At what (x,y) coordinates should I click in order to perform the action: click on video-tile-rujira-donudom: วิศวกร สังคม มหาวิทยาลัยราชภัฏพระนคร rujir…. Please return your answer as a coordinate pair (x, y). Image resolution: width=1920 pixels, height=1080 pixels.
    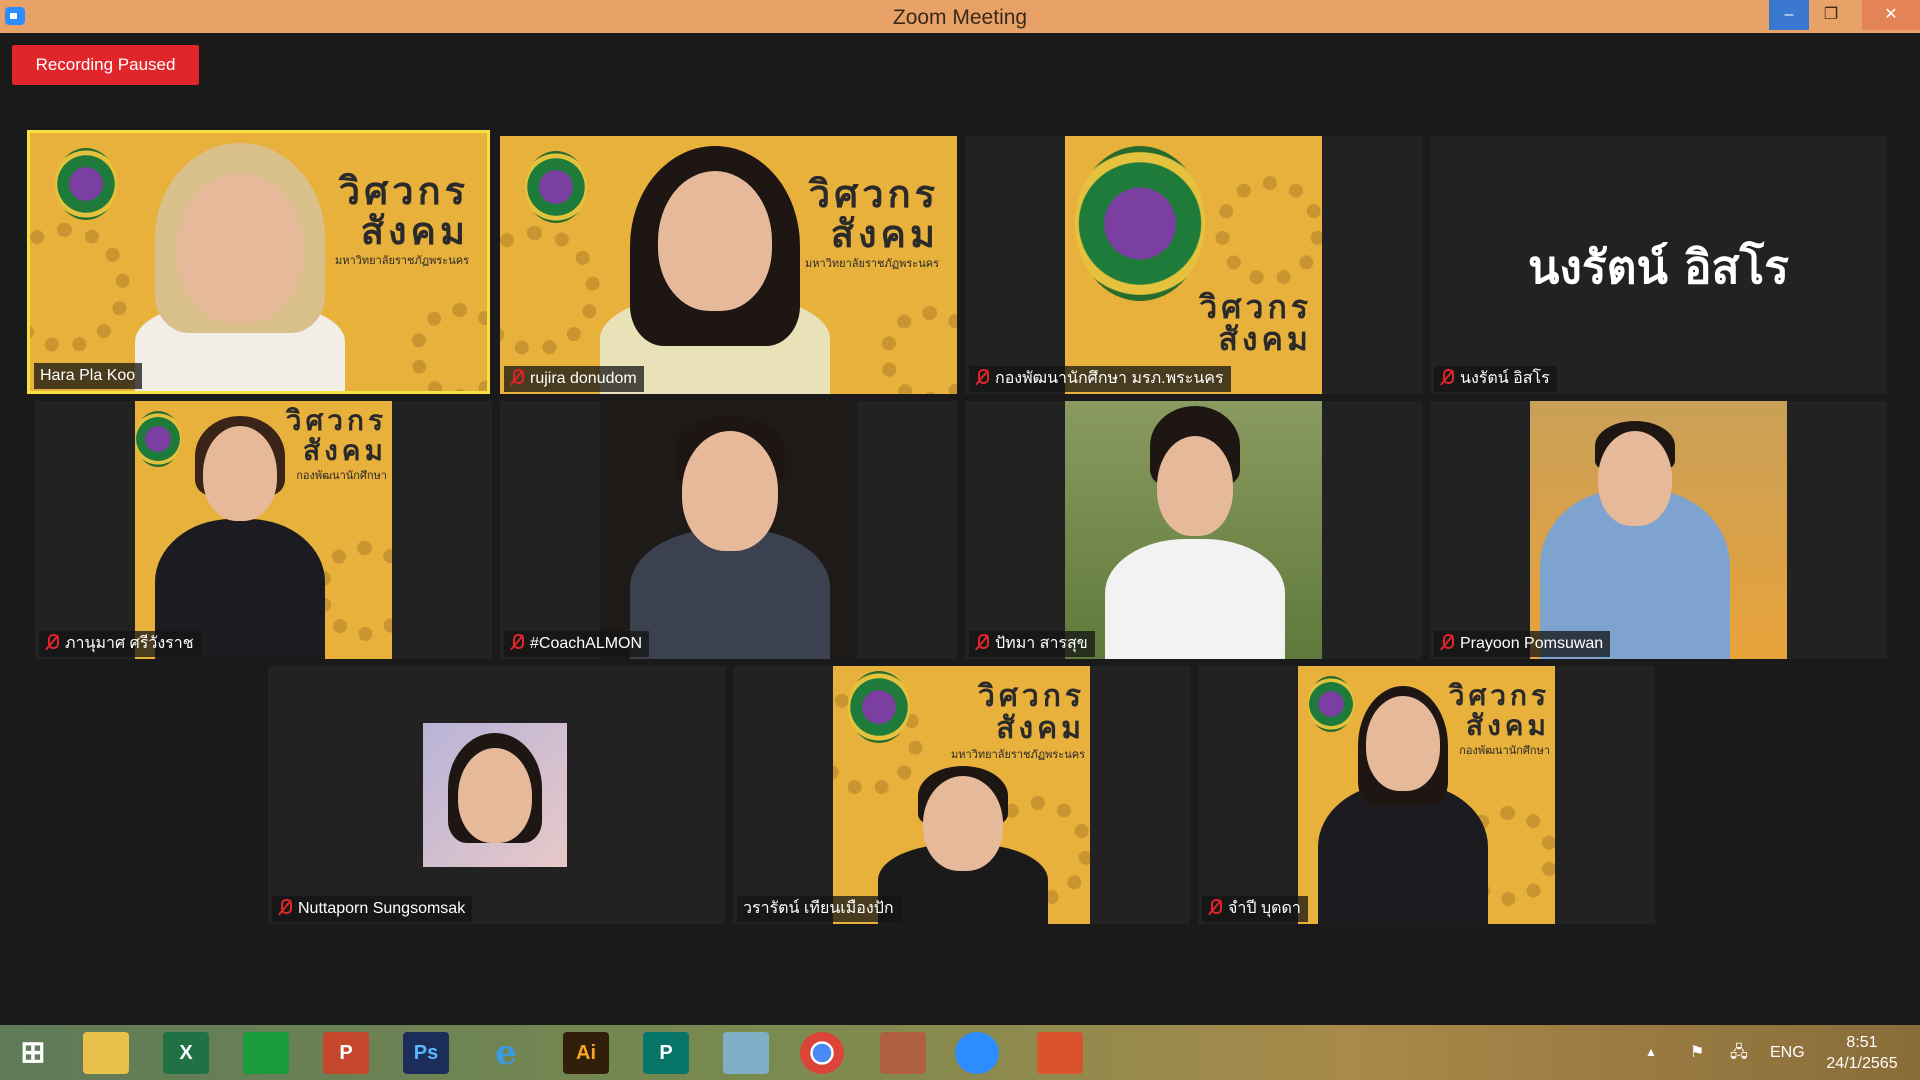
    Looking at the image, I should click on (728, 265).